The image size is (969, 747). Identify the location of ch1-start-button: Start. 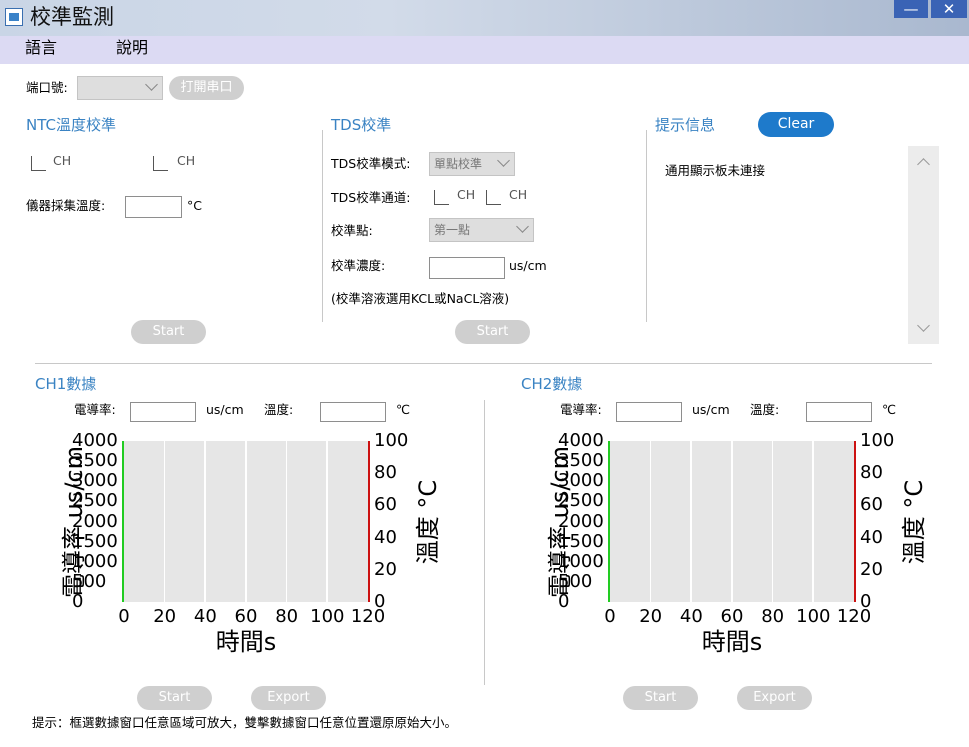
(174, 698).